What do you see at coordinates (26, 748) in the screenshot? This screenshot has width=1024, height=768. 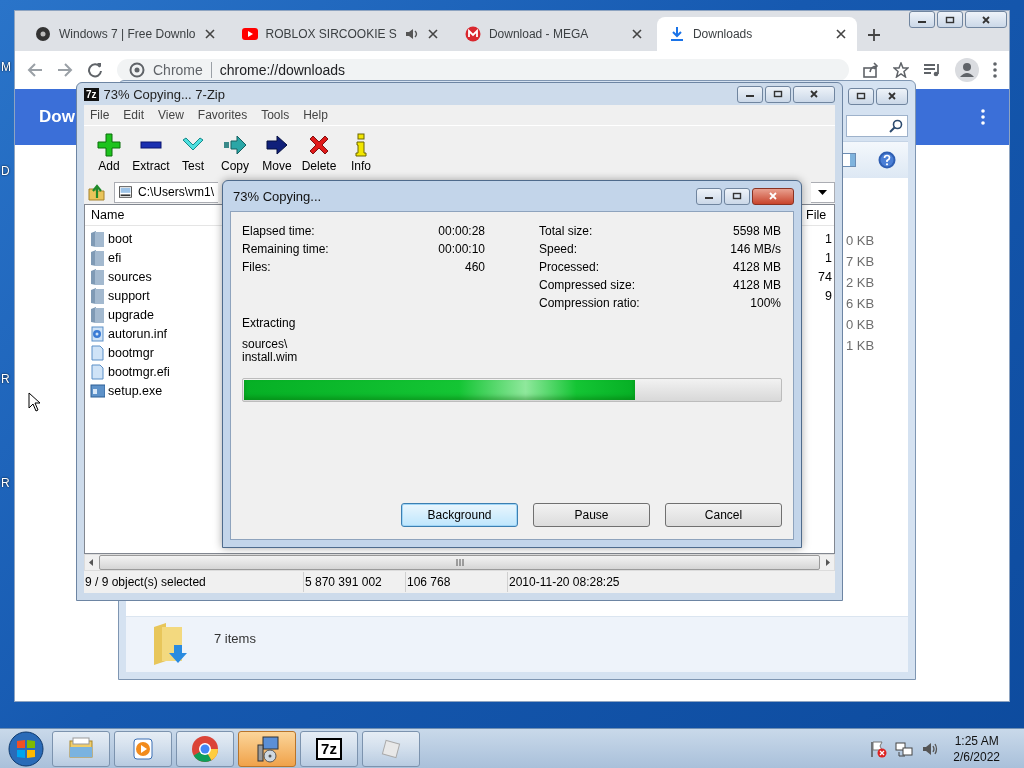 I see `start-button-icon` at bounding box center [26, 748].